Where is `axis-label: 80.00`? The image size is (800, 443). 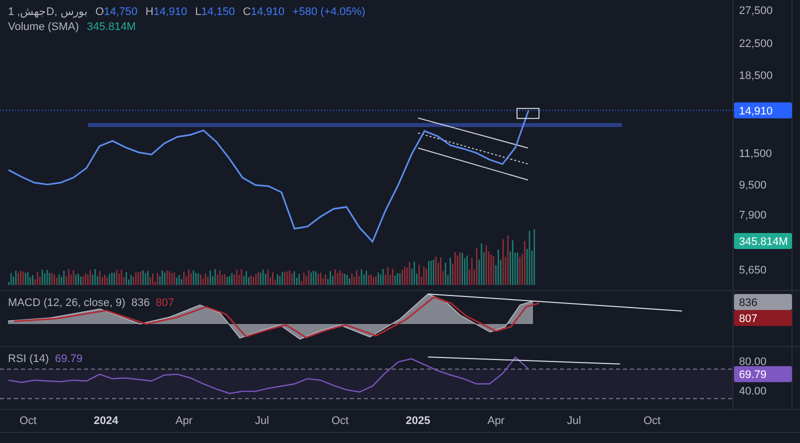 axis-label: 80.00 is located at coordinates (753, 362).